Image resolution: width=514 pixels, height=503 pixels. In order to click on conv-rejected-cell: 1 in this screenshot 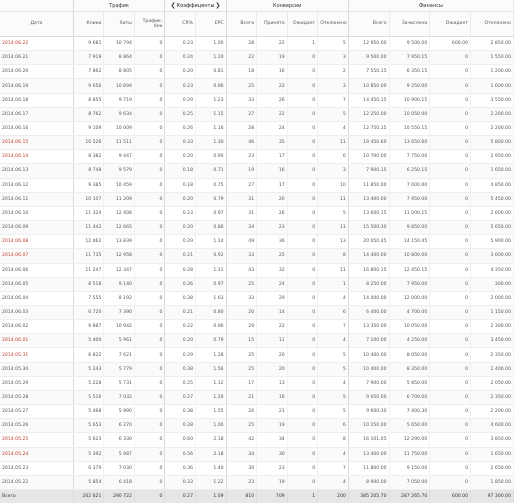, I will do `click(333, 284)`.